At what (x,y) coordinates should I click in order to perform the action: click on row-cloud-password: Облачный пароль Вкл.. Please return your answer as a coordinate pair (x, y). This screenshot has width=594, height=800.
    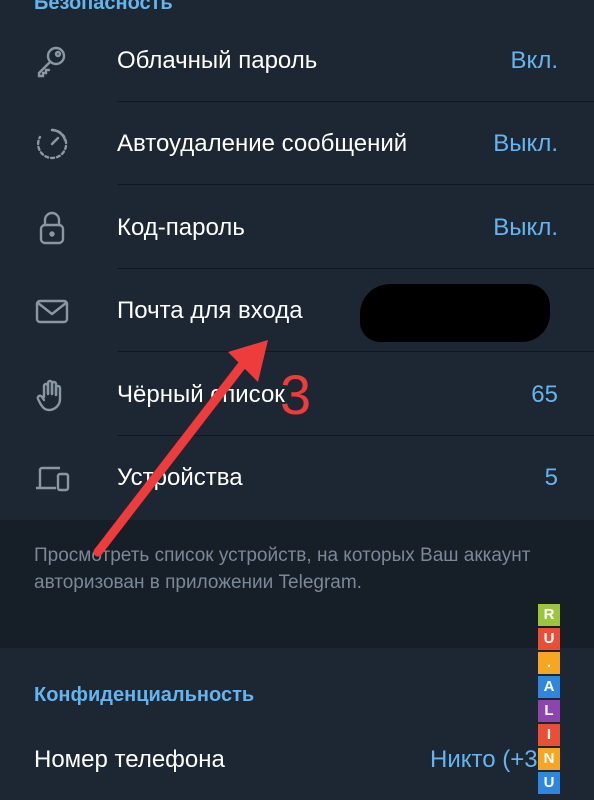
    Looking at the image, I should click on (297, 60).